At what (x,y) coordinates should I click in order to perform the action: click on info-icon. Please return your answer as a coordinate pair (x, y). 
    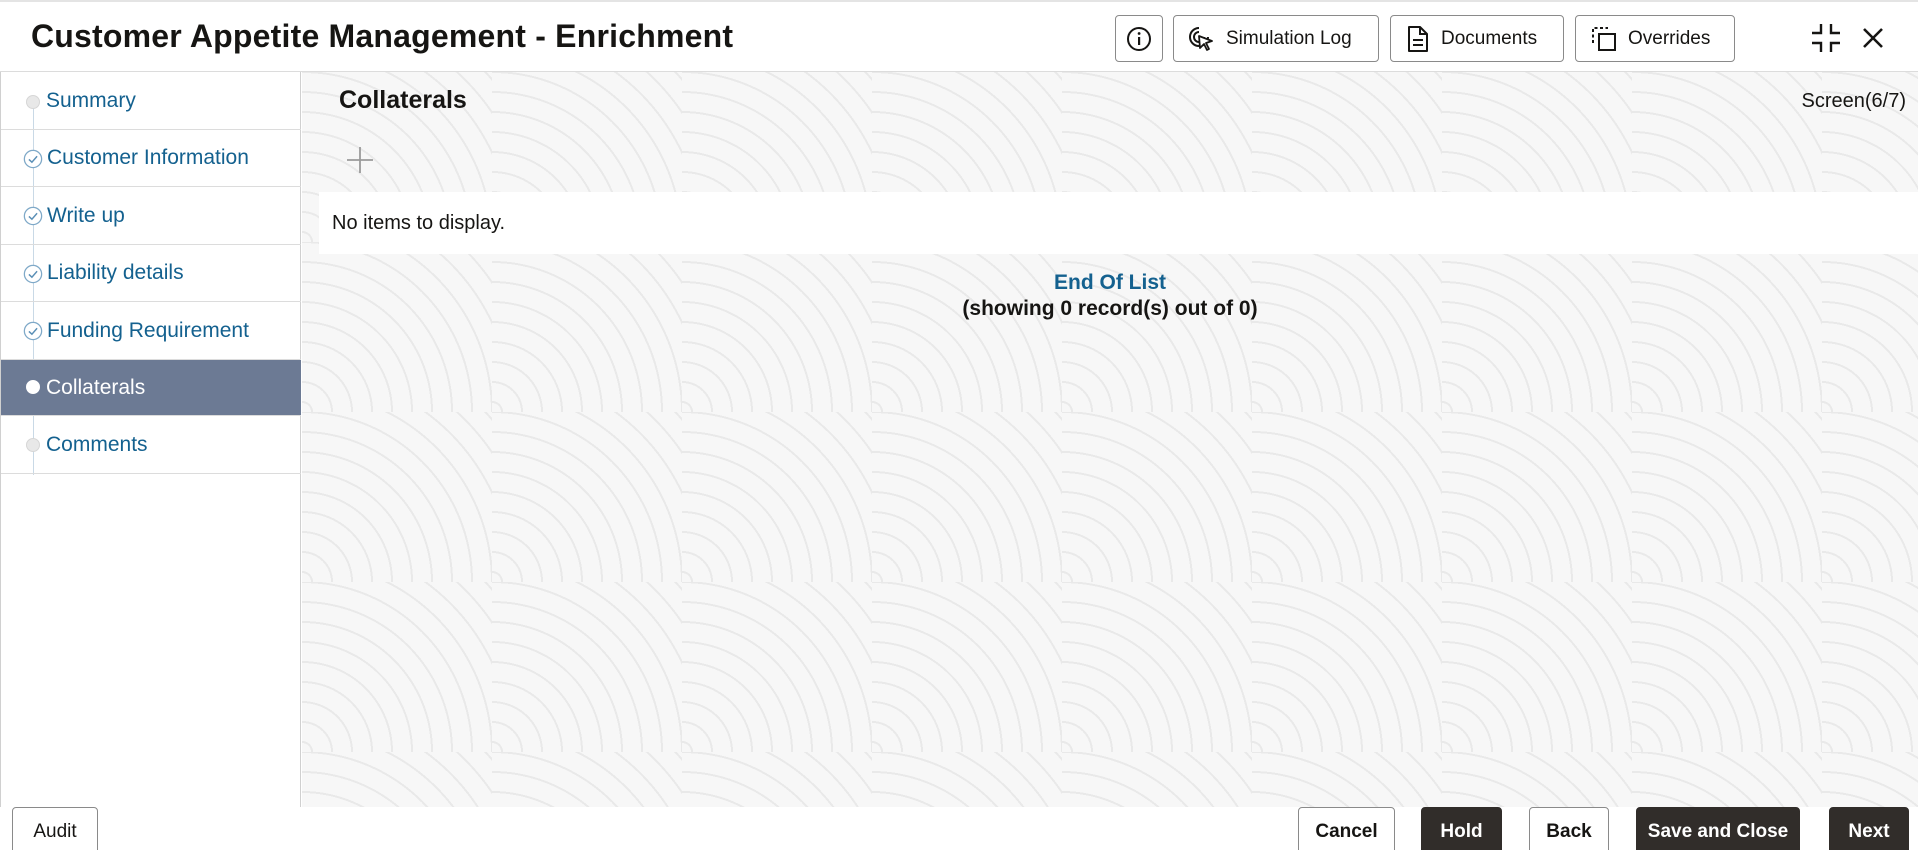
    Looking at the image, I should click on (1139, 38).